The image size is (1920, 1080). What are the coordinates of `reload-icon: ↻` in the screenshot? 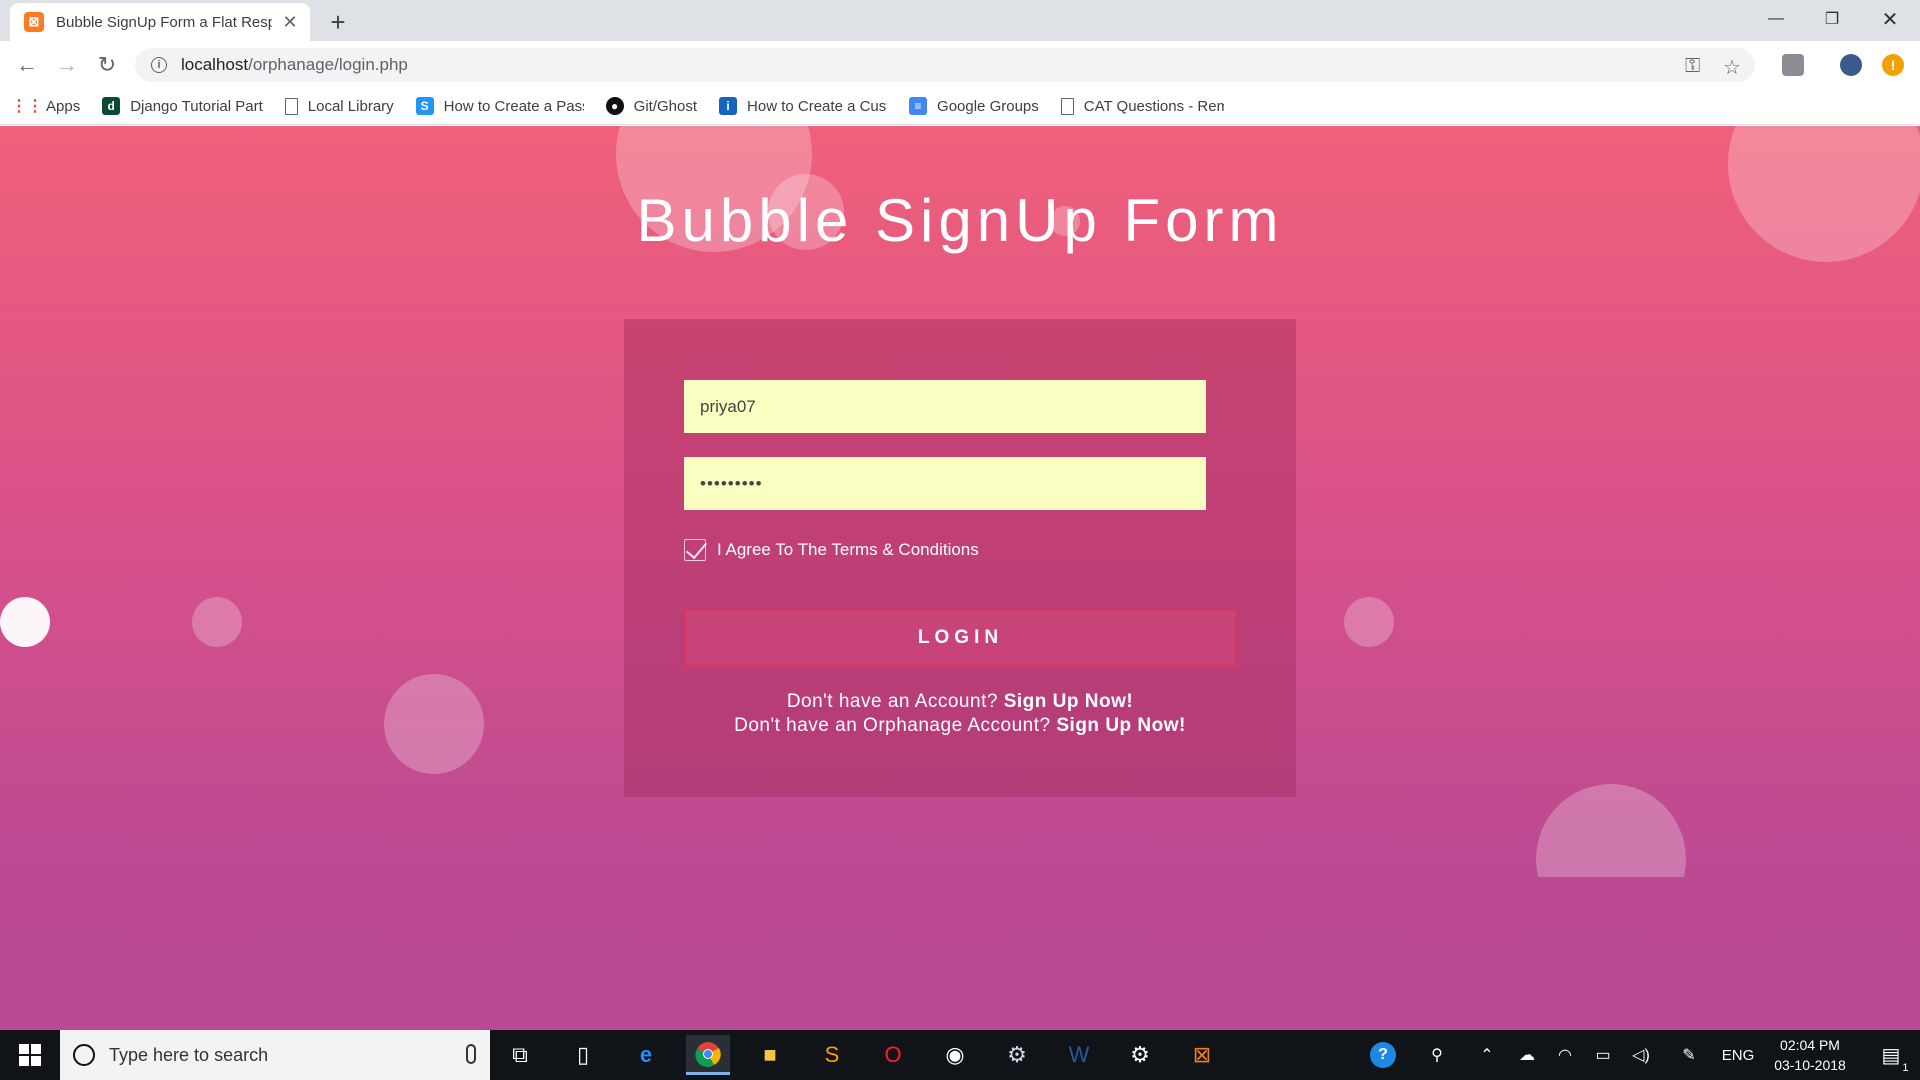 It's located at (107, 65).